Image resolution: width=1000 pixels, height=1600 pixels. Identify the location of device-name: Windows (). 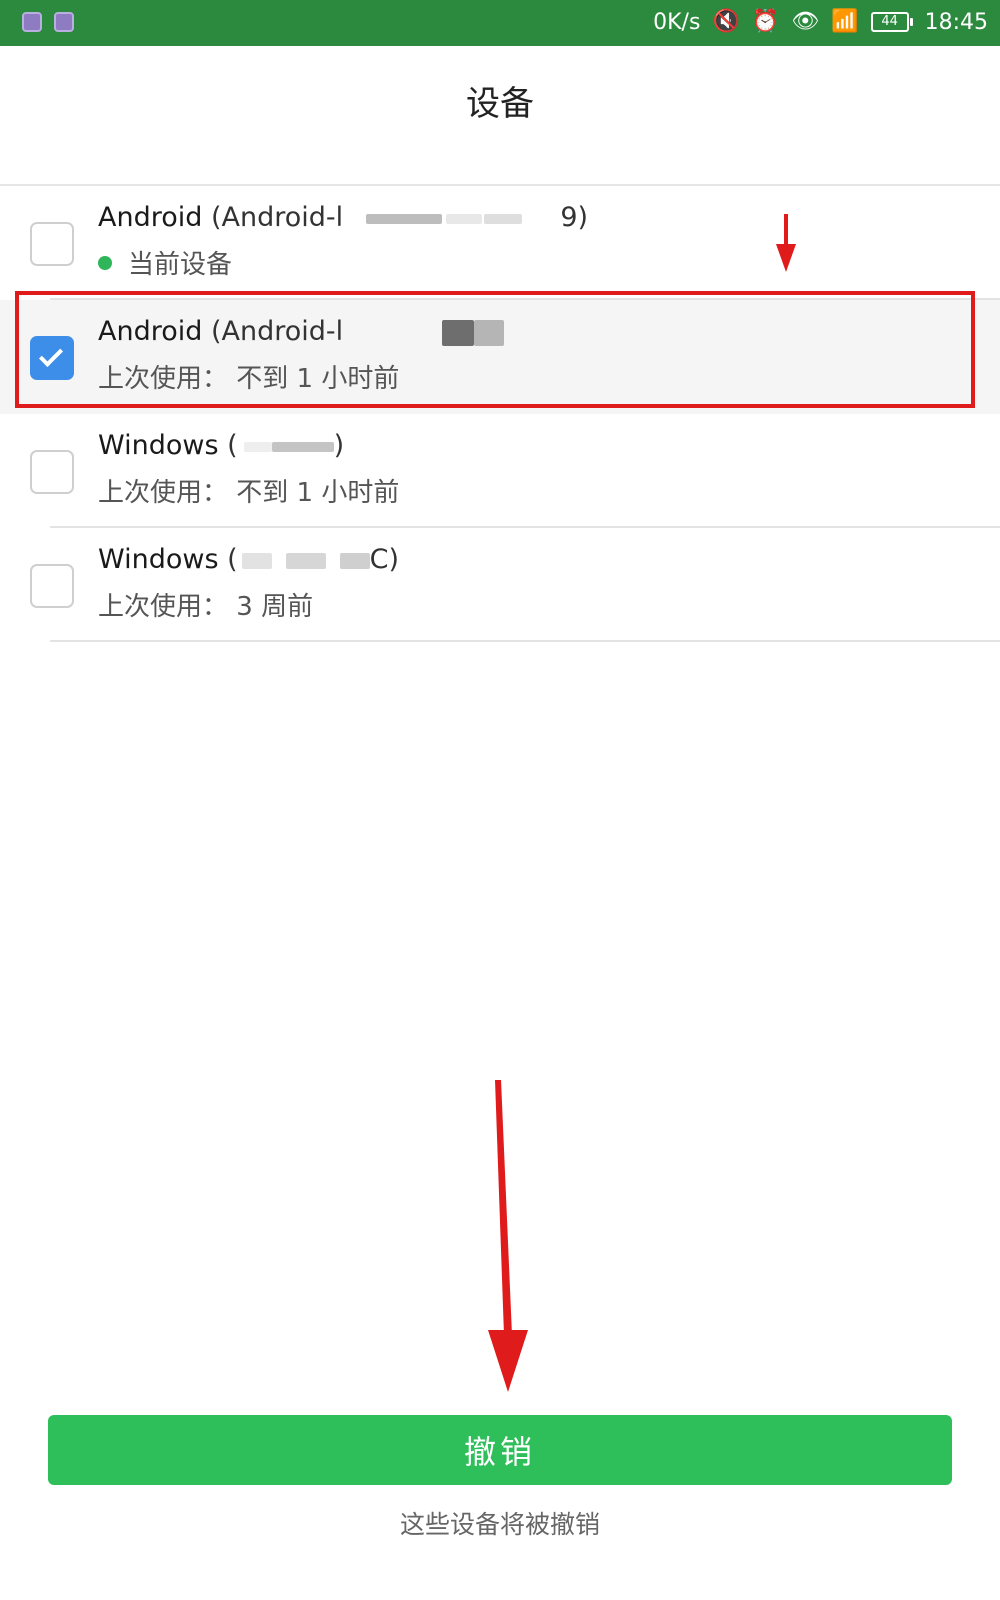
(221, 445).